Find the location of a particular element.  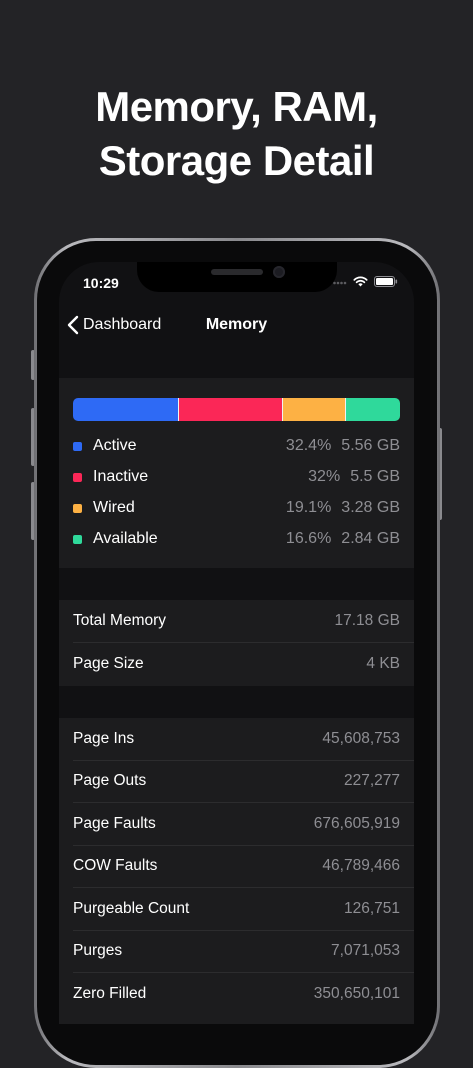

legend-size: 5.5 GB is located at coordinates (375, 476).